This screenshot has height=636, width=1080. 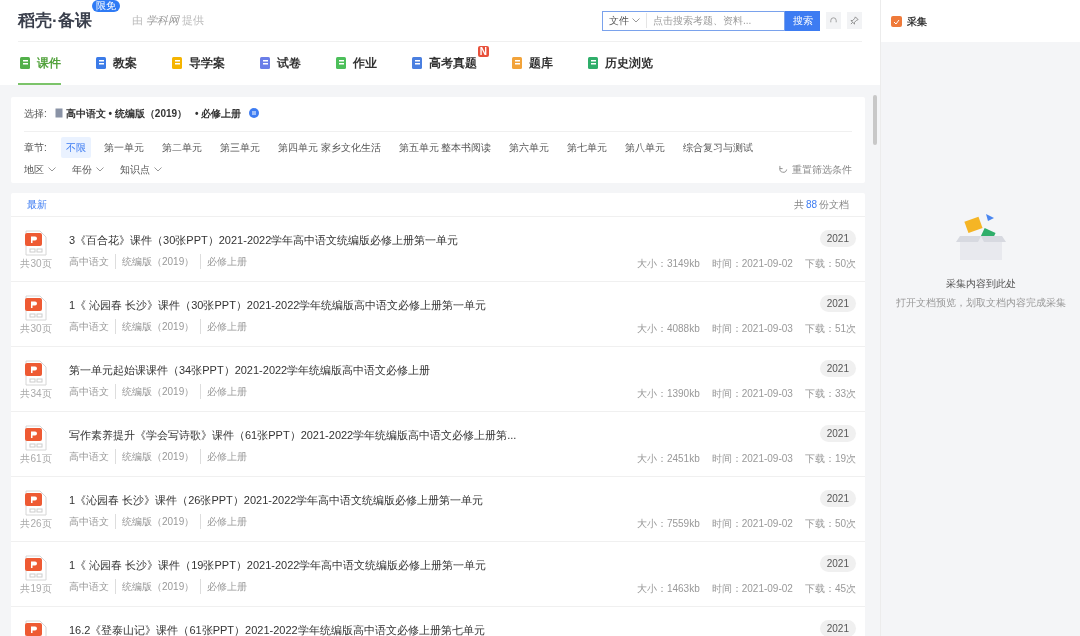 What do you see at coordinates (896, 21) in the screenshot?
I see `collect-box-icon` at bounding box center [896, 21].